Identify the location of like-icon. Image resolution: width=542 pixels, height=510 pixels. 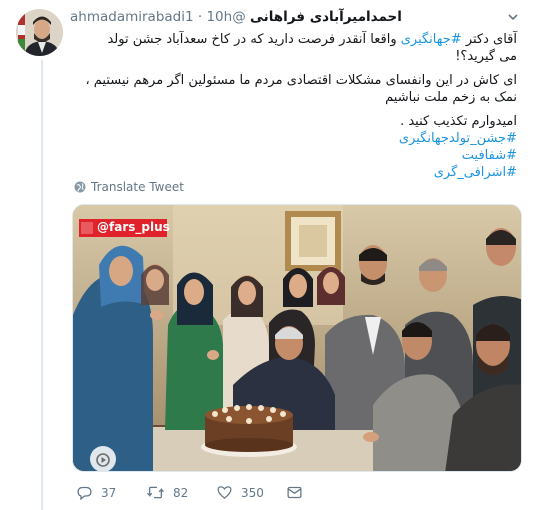
(224, 492).